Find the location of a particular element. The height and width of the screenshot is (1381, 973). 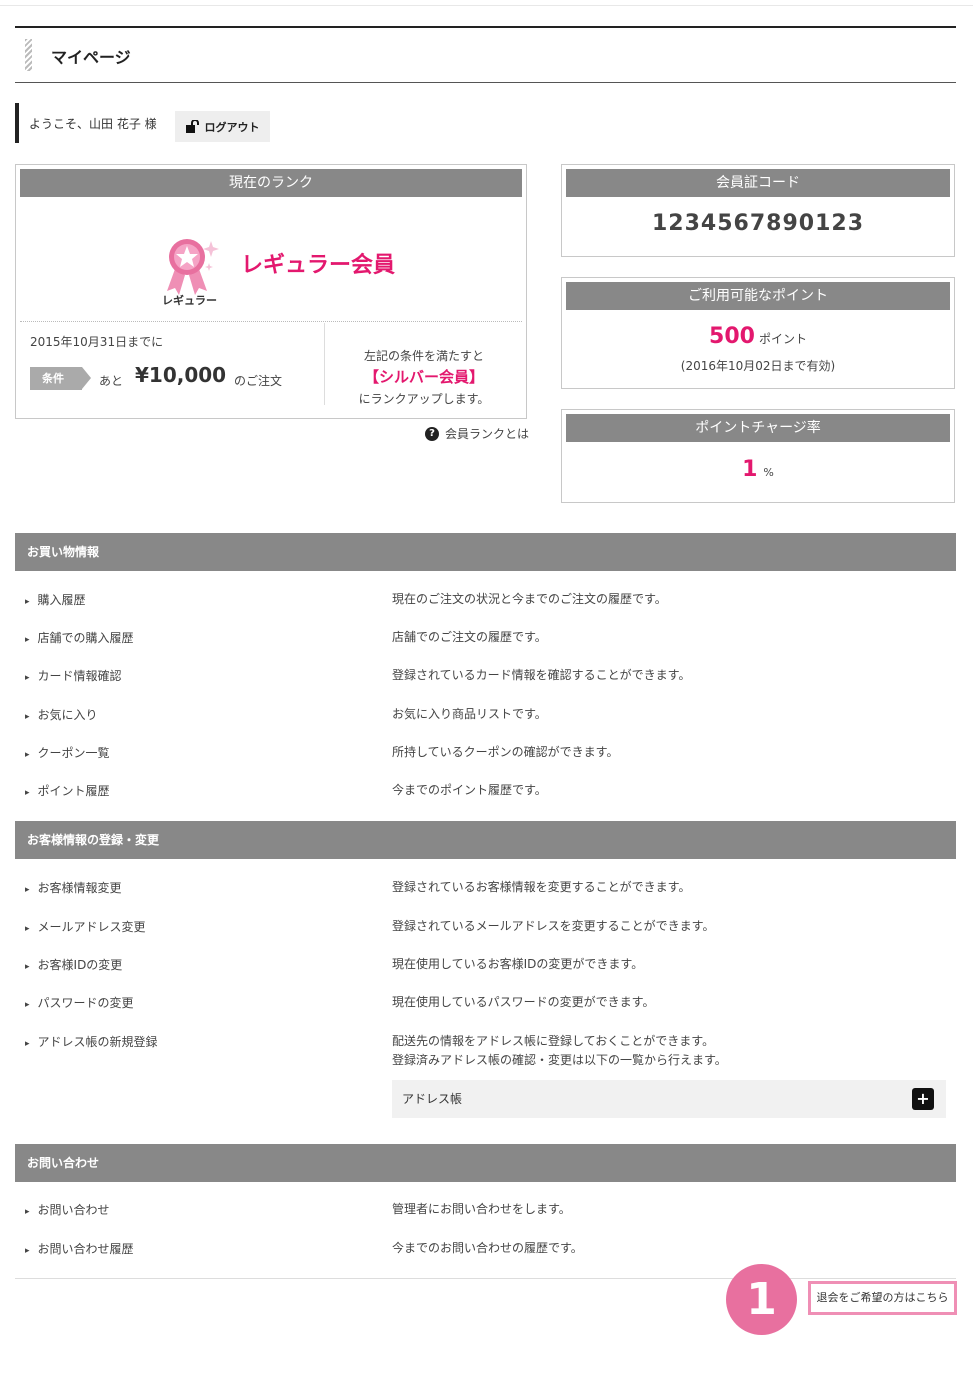

step-number-badge: 1 is located at coordinates (761, 1299).